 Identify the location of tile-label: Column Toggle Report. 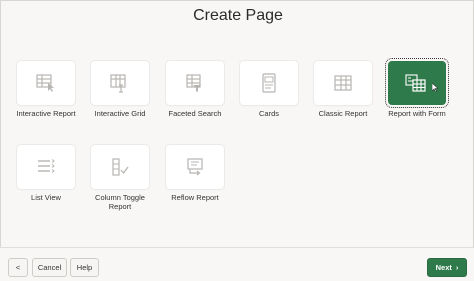
(120, 202).